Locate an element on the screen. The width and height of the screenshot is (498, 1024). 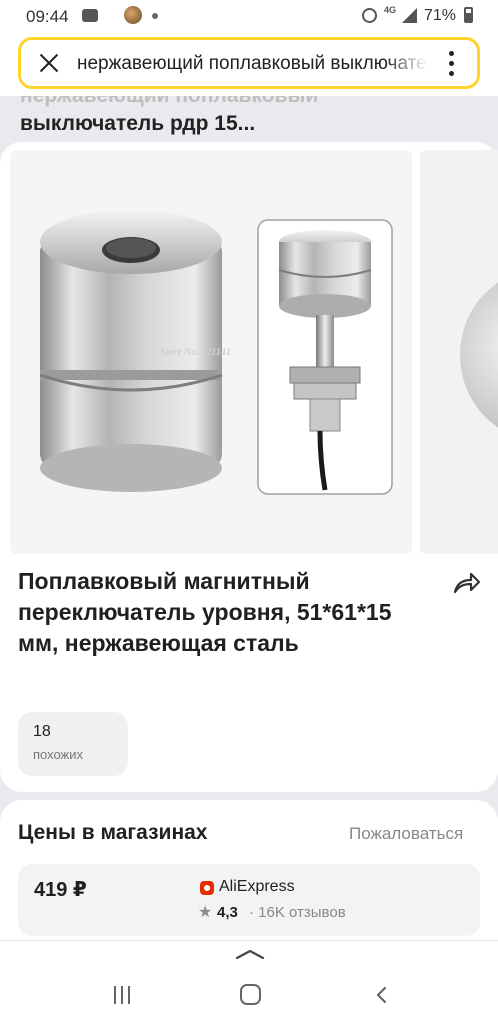
report-link: Пожаловаться is located at coordinates (406, 834).